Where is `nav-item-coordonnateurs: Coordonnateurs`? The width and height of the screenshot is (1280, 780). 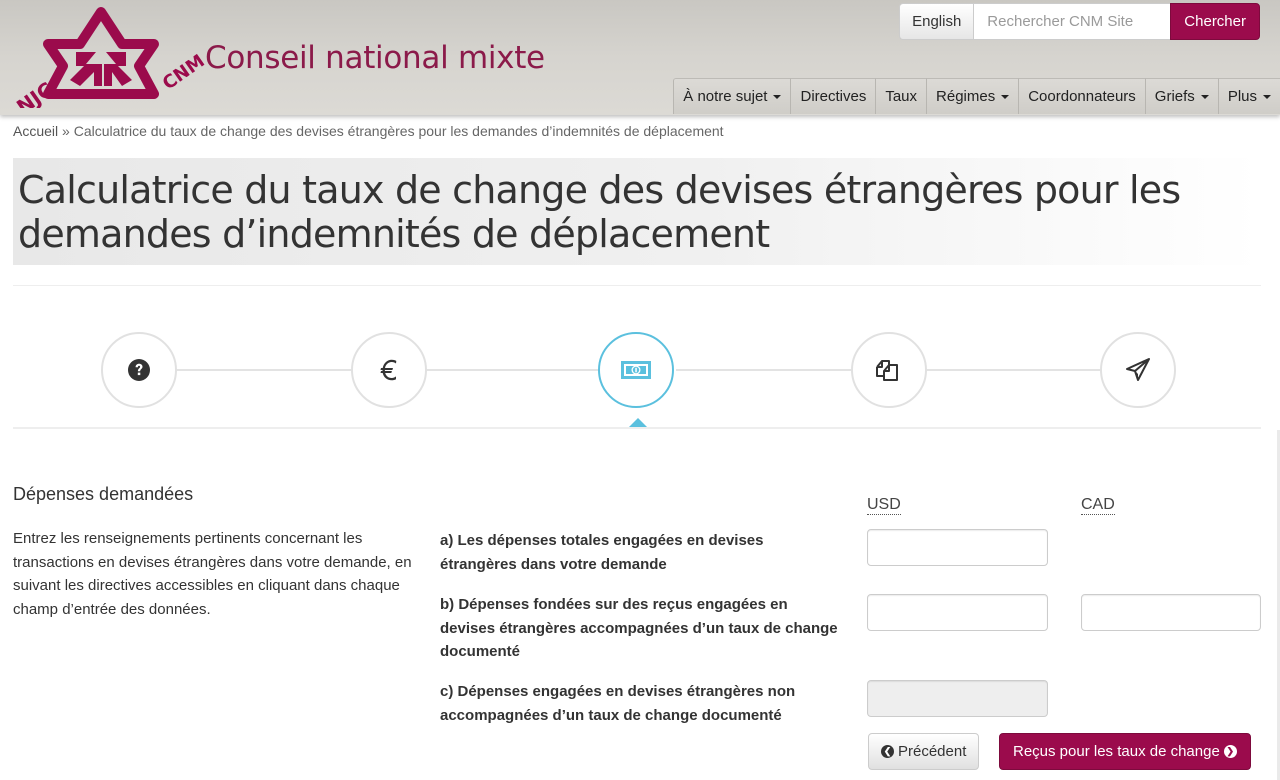
nav-item-coordonnateurs: Coordonnateurs is located at coordinates (1081, 96).